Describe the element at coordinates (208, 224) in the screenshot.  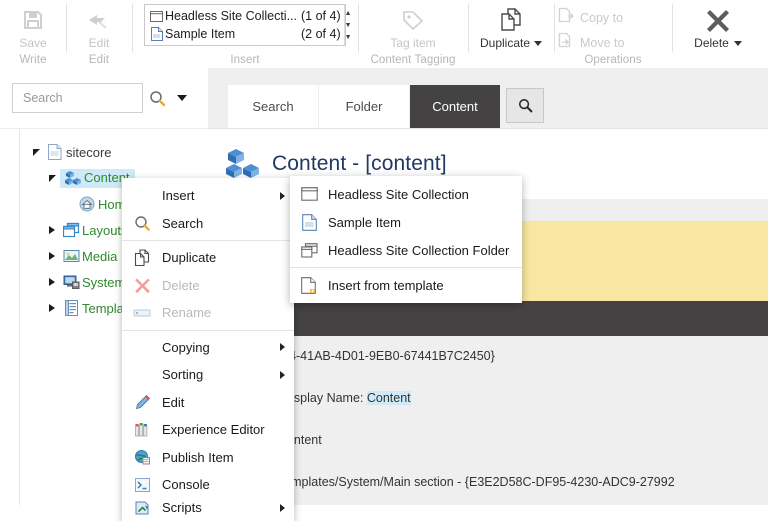
I see `context-menu-item-search: Search` at that location.